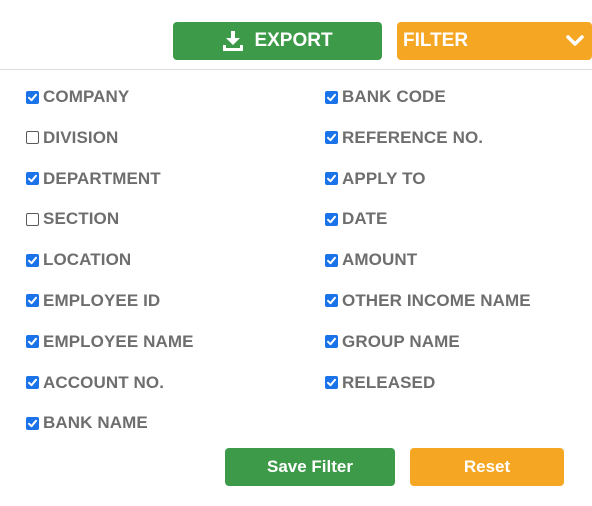 The image size is (592, 506). What do you see at coordinates (95, 423) in the screenshot?
I see `filter-option-label: BANK NAME` at bounding box center [95, 423].